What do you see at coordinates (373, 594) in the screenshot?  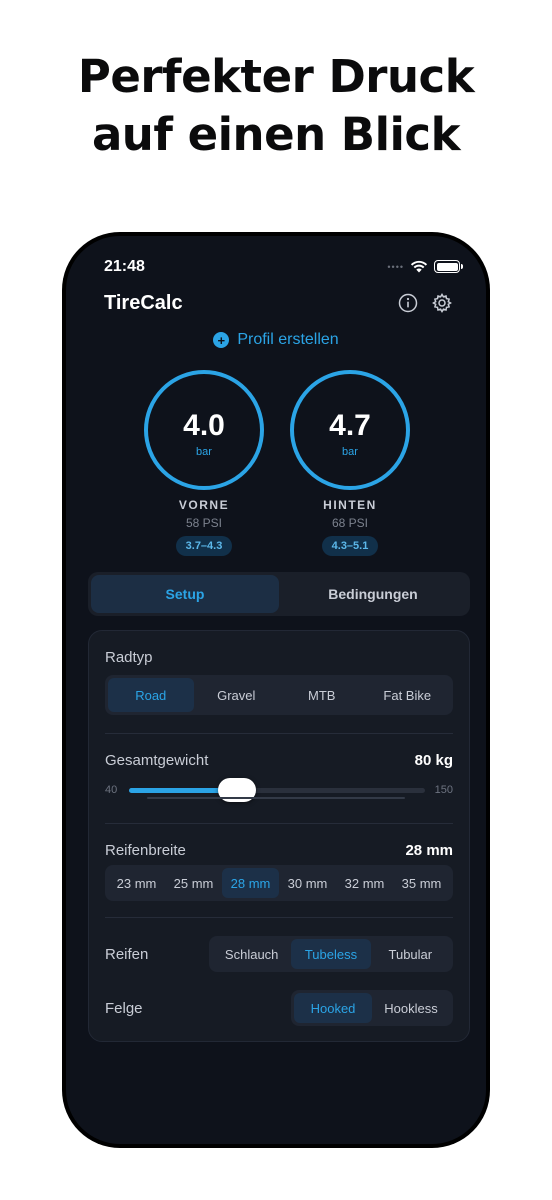 I see `tab-conditions: Bedingungen` at bounding box center [373, 594].